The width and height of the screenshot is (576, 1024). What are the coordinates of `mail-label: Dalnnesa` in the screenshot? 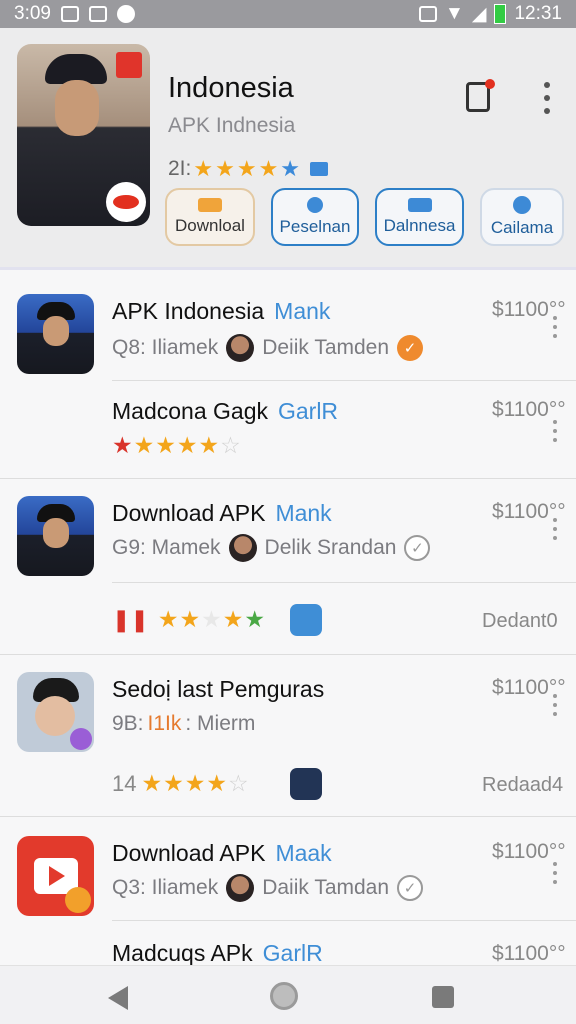 It's located at (419, 225).